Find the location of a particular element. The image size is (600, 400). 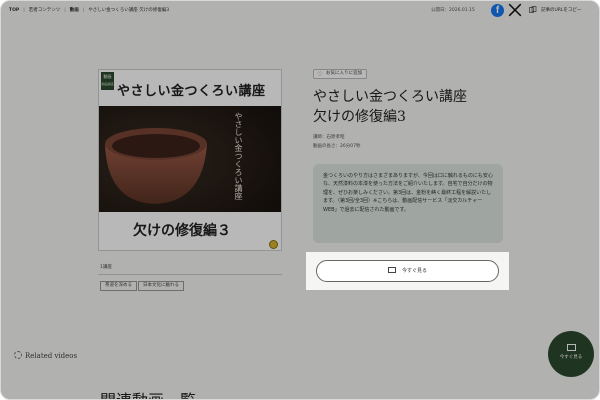

breadcrumb-category-link: 若者コンテンツ is located at coordinates (45, 10).